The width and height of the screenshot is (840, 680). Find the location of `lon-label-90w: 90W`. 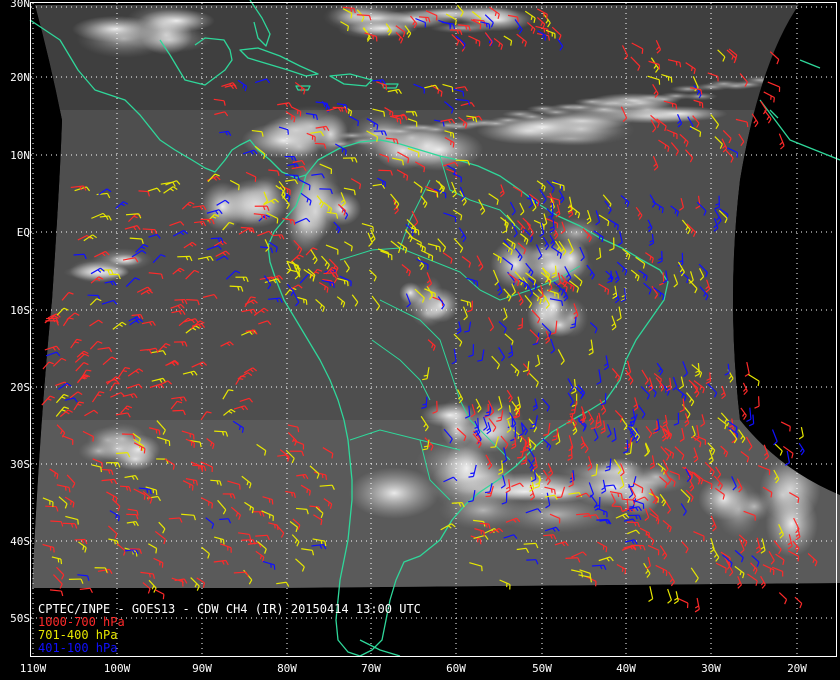

lon-label-90w: 90W is located at coordinates (202, 668).